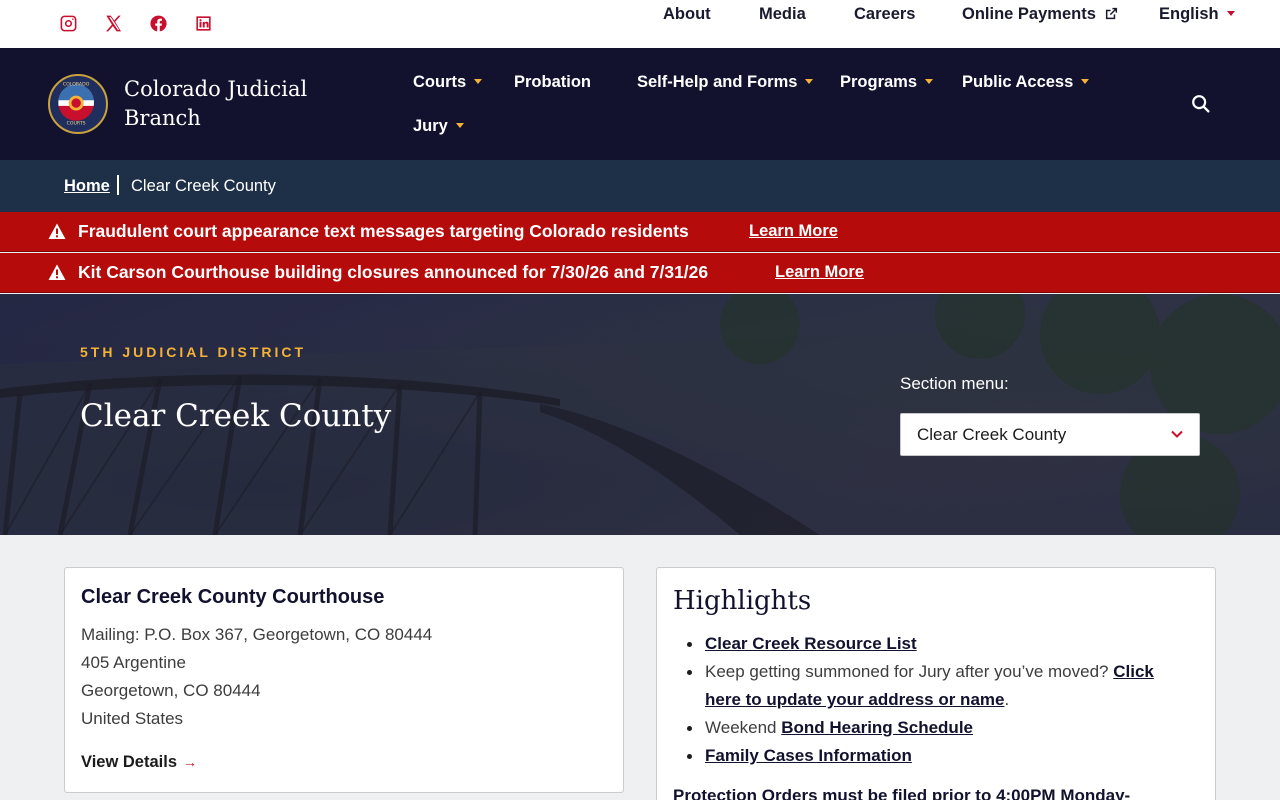 This screenshot has width=1280, height=800. Describe the element at coordinates (171, 690) in the screenshot. I see `courthouse-city: Georgetown, CO 80444` at that location.